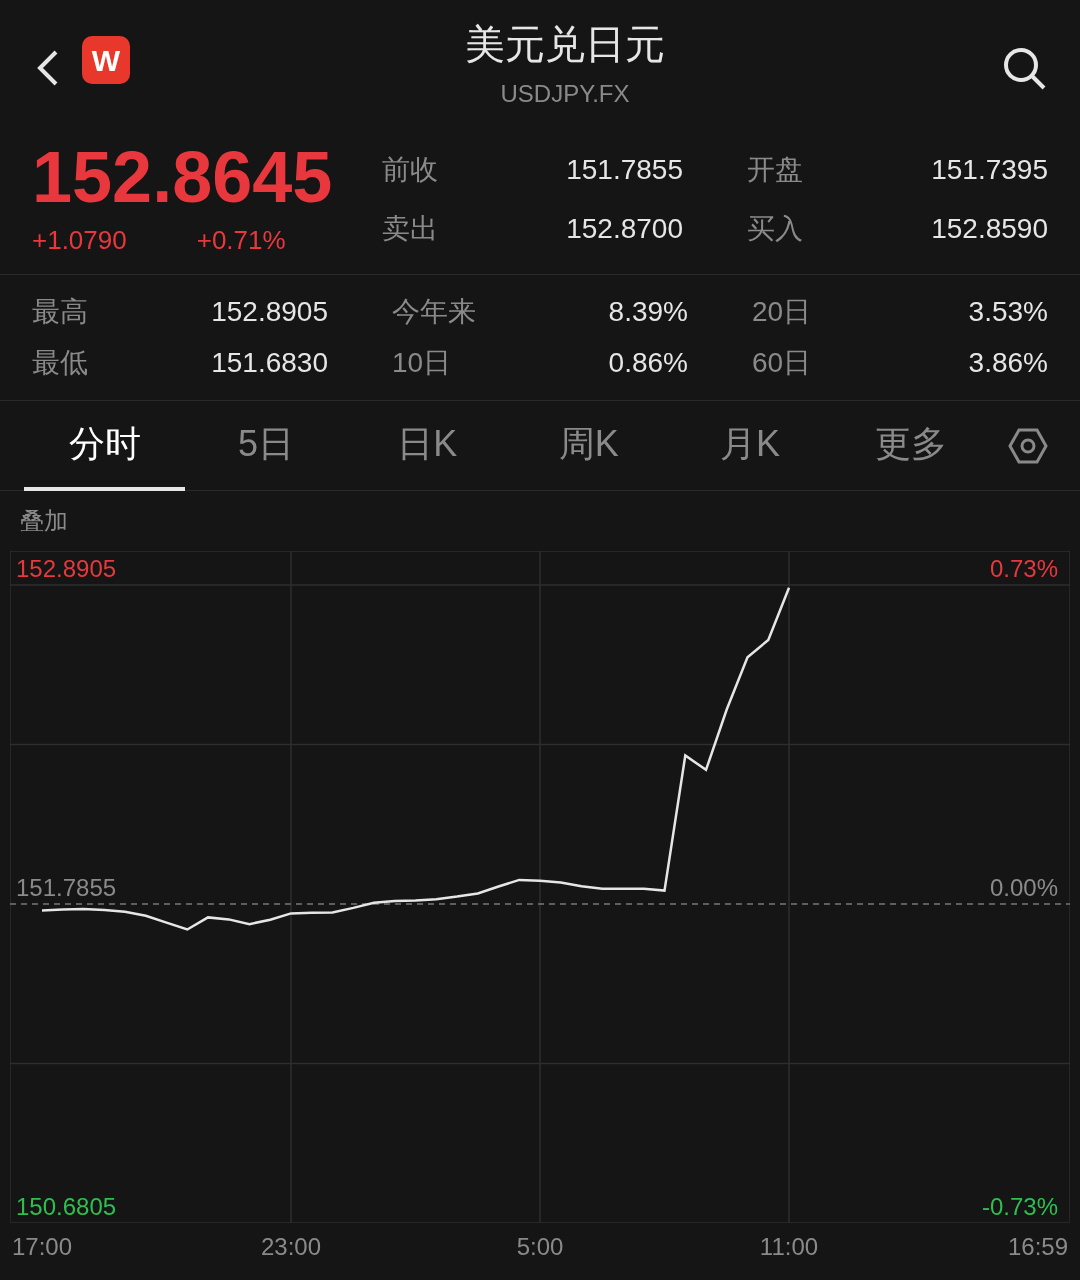  I want to click on time-axis-label: 23:00, so click(291, 1247).